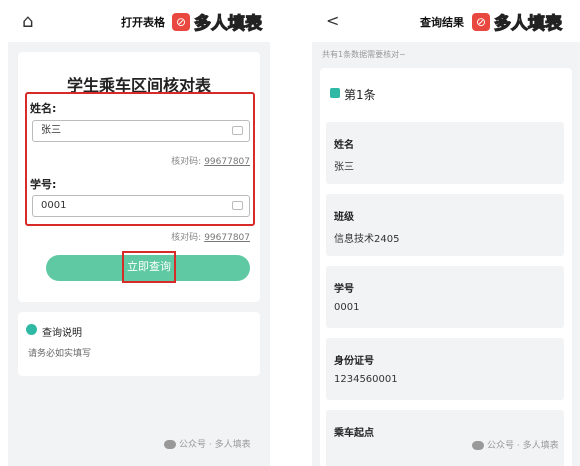 The width and height of the screenshot is (580, 466). What do you see at coordinates (445, 153) in the screenshot?
I see `result-field: 姓名 张三` at bounding box center [445, 153].